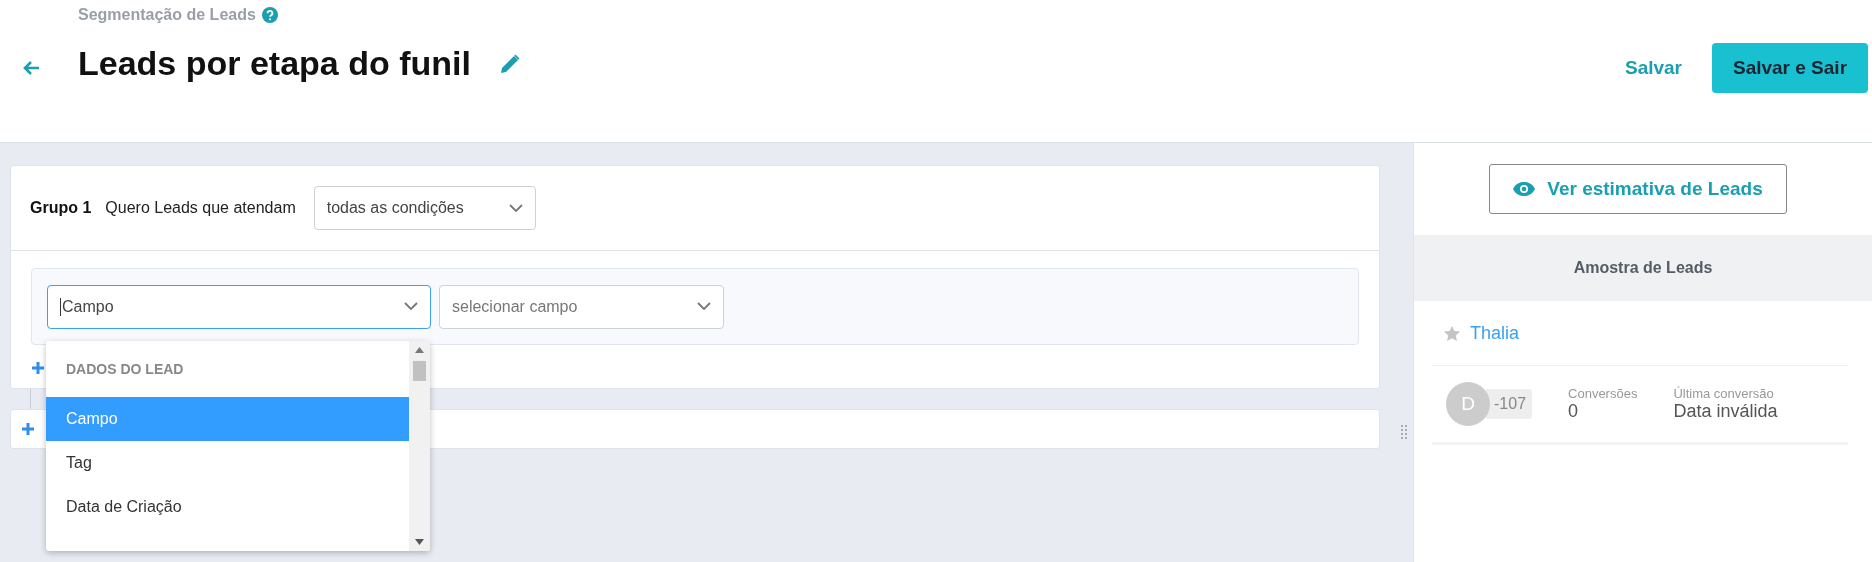  What do you see at coordinates (167, 15) in the screenshot?
I see `breadcrumb: Segmentação de Leads` at bounding box center [167, 15].